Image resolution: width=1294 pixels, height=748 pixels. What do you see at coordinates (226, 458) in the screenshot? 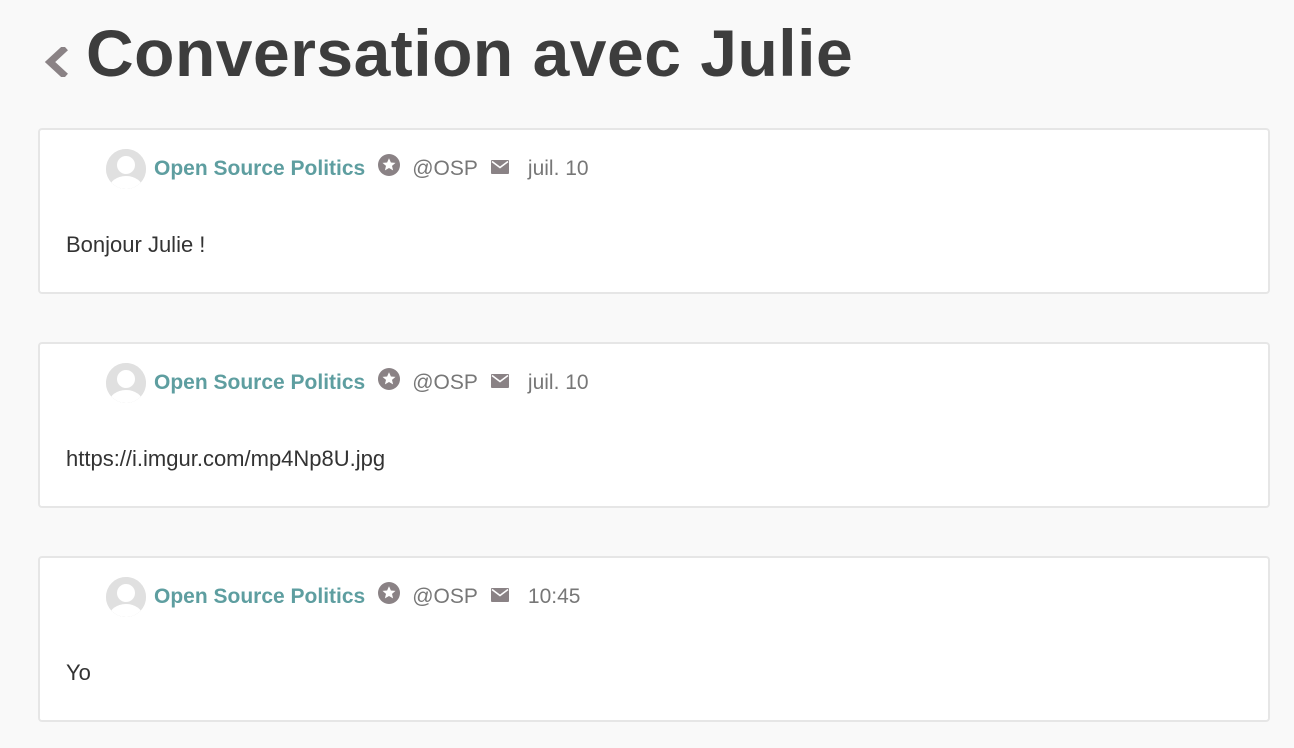
I see `message-body: https://i.imgur.com/mp4Np8U.jpg` at bounding box center [226, 458].